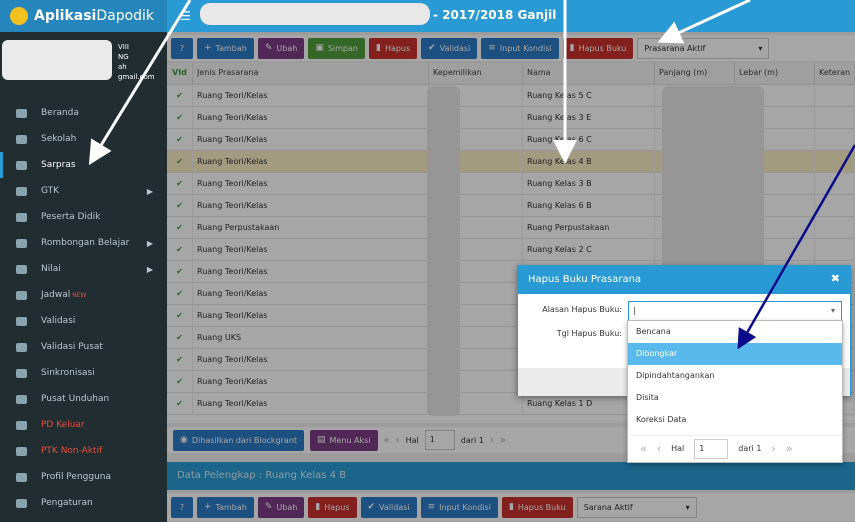 Image resolution: width=855 pixels, height=522 pixels. I want to click on refresh-icon, so click(21, 347).